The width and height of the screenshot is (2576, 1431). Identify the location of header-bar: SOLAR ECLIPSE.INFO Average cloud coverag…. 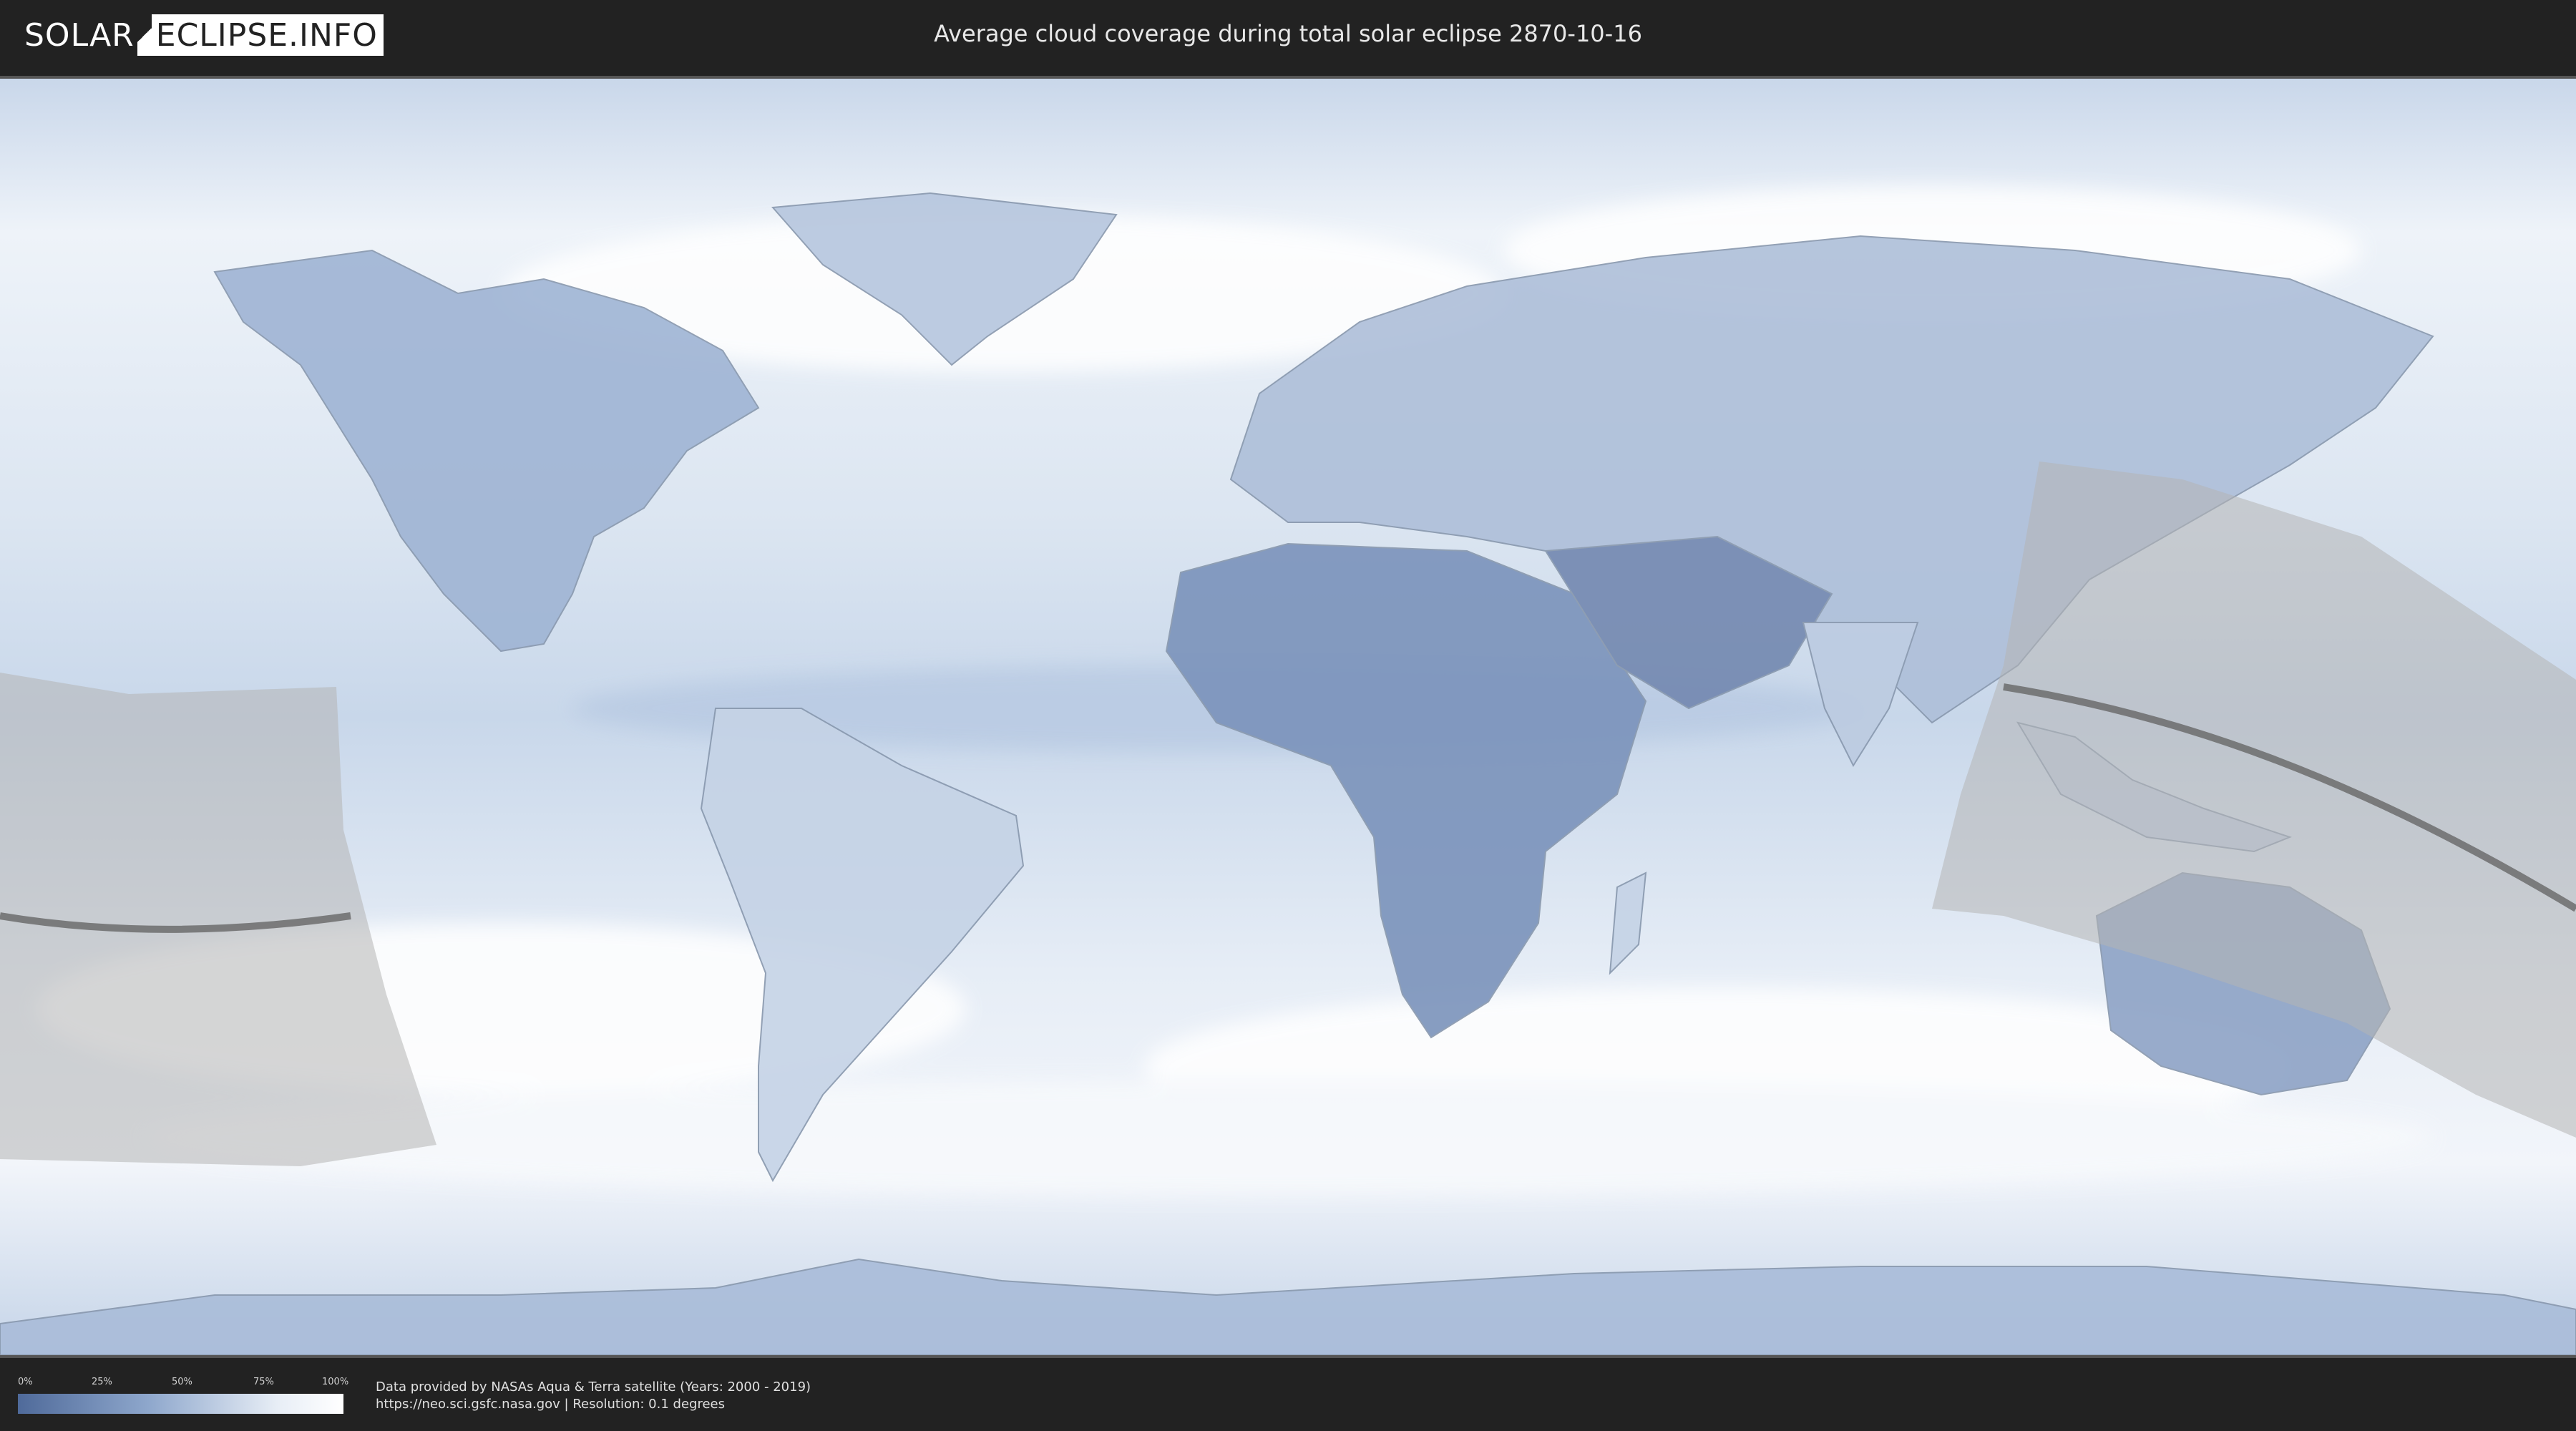
(1288, 36).